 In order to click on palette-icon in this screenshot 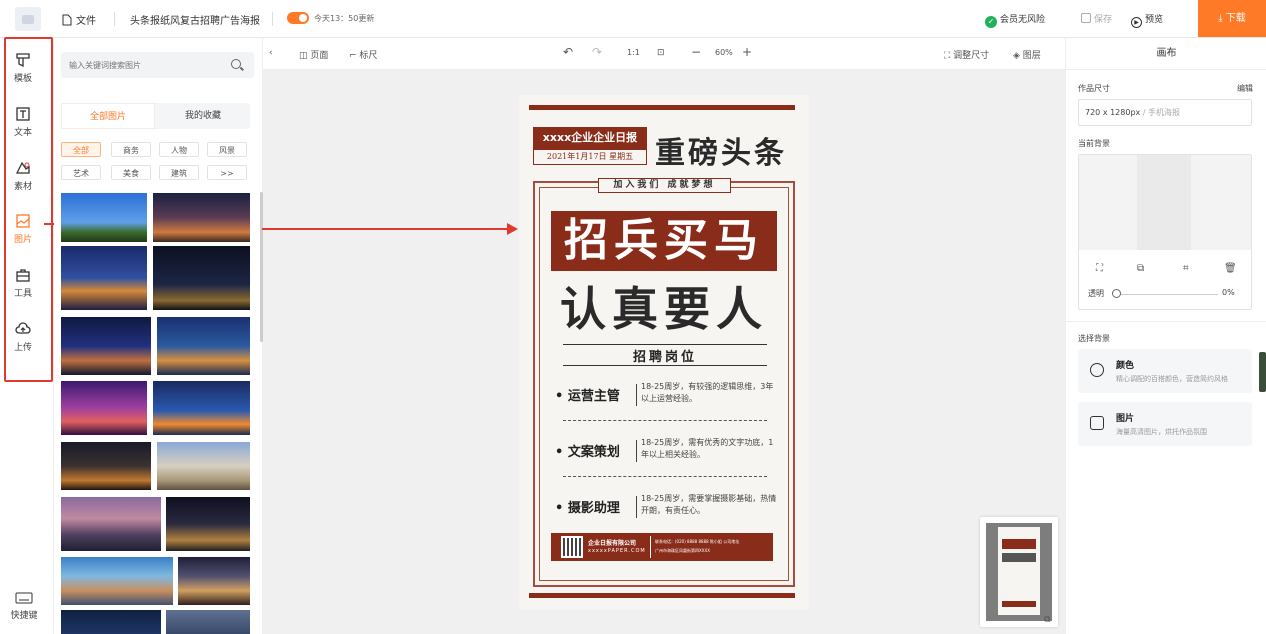, I will do `click(1097, 370)`.